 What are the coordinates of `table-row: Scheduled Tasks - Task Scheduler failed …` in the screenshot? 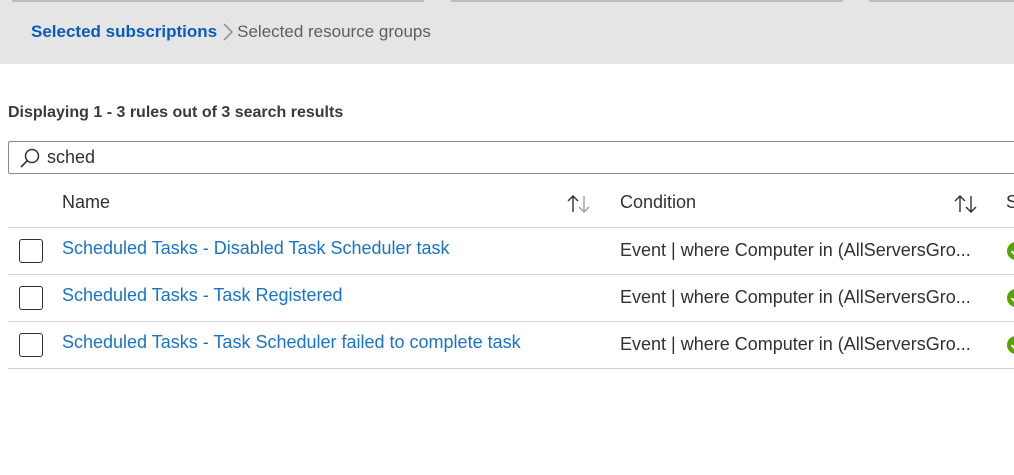 It's located at (511, 345).